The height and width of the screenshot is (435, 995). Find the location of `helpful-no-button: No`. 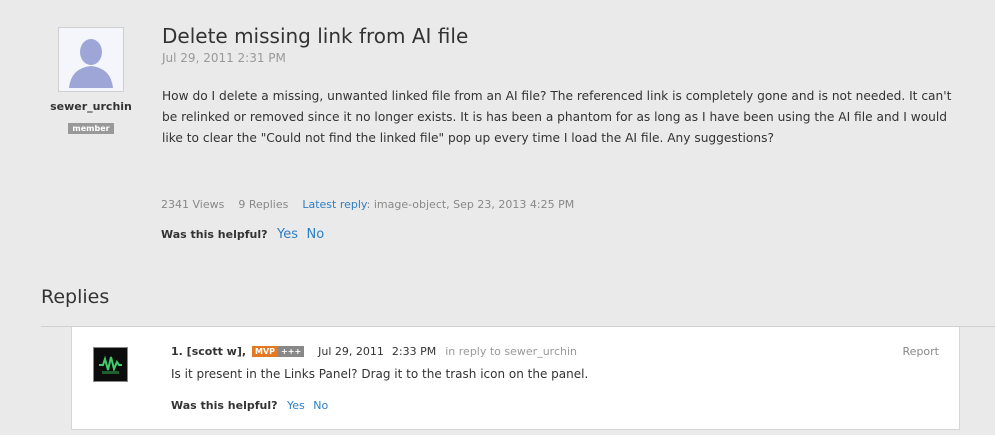

helpful-no-button: No is located at coordinates (315, 234).